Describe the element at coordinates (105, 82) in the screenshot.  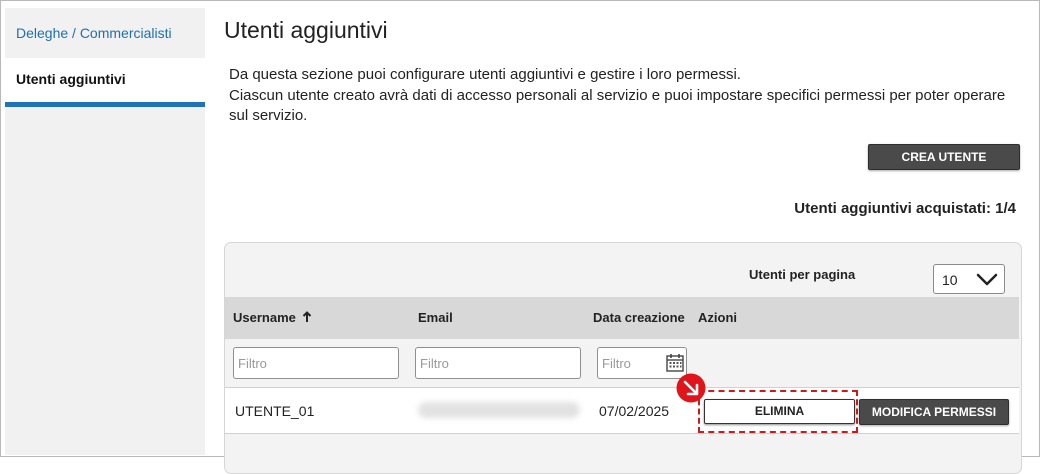
I see `sidebar-item-utenti-aggiuntivi: Utenti aggiuntivi` at that location.